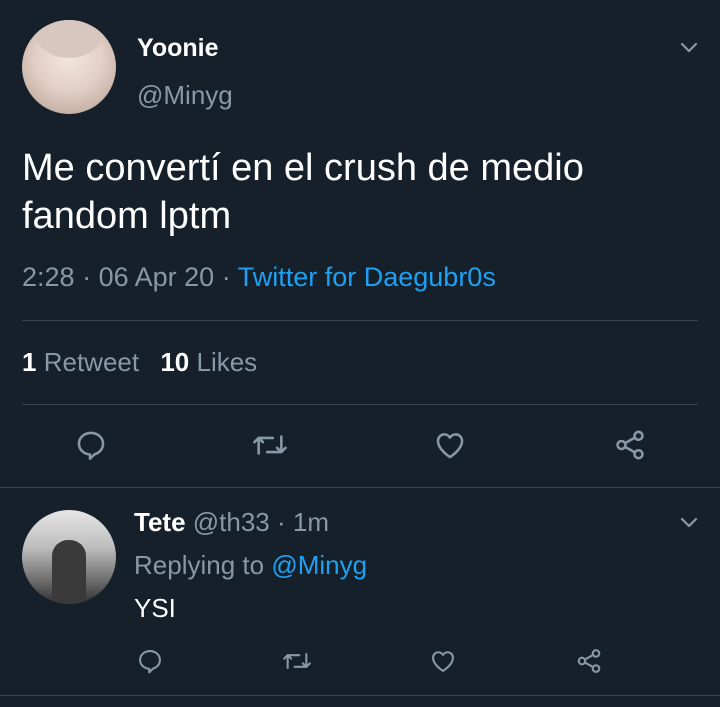  Describe the element at coordinates (91, 362) in the screenshot. I see `retweet-label: Retweet` at that location.